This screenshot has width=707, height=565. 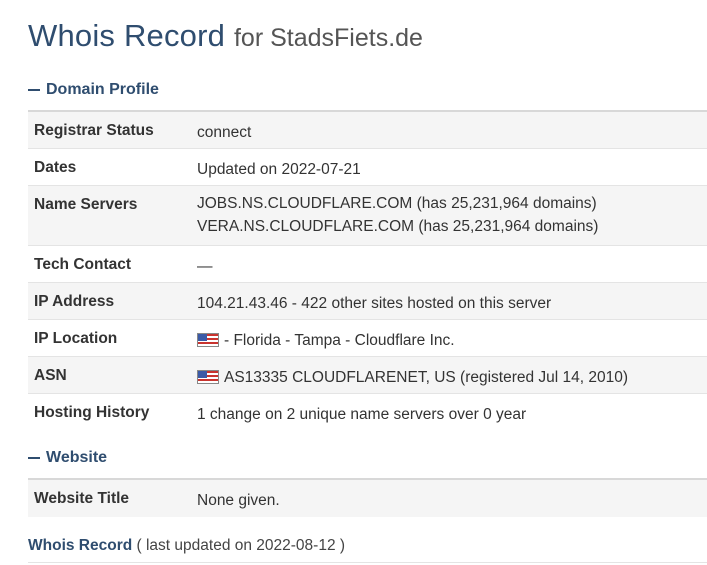 What do you see at coordinates (82, 498) in the screenshot?
I see `row-label: Website Title` at bounding box center [82, 498].